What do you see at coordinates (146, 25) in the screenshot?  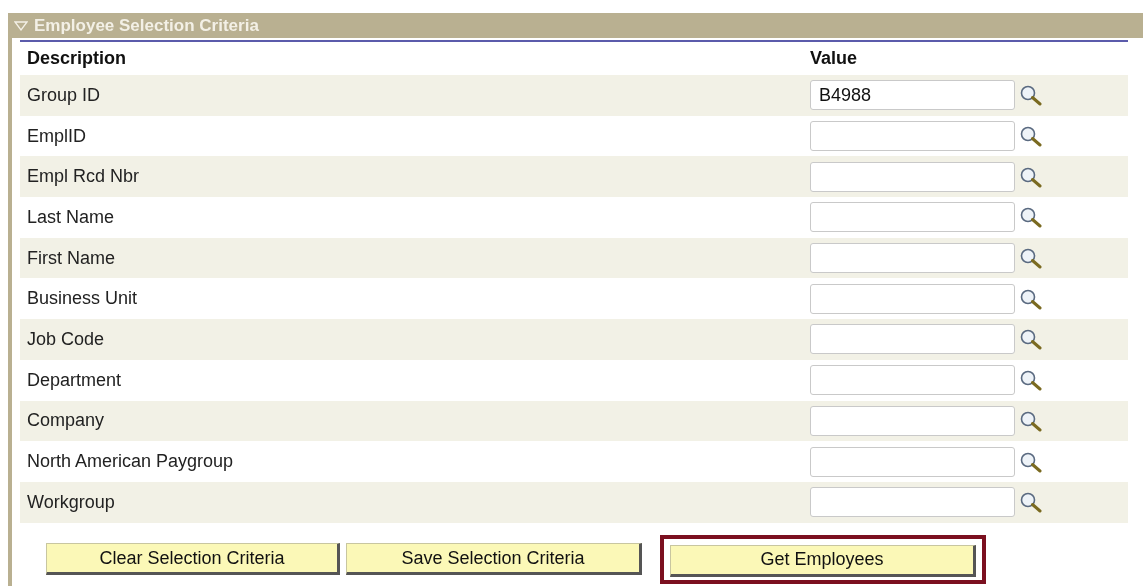 I see `section-title: Employee Selection Criteria` at bounding box center [146, 25].